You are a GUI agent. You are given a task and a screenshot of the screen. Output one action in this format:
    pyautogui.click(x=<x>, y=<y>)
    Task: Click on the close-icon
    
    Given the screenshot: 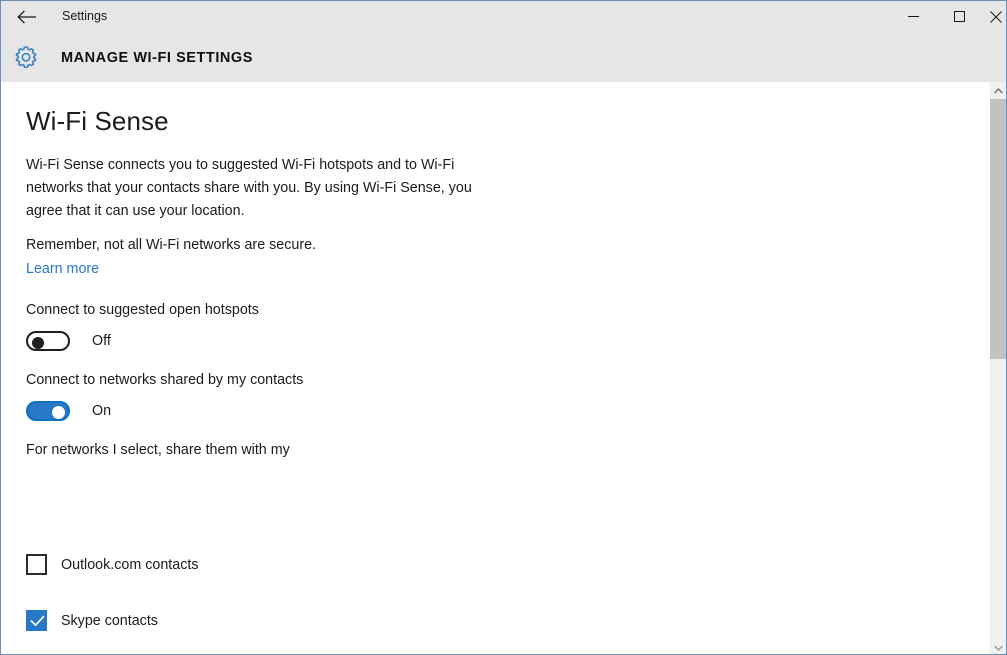 What is the action you would take?
    pyautogui.click(x=995, y=16)
    